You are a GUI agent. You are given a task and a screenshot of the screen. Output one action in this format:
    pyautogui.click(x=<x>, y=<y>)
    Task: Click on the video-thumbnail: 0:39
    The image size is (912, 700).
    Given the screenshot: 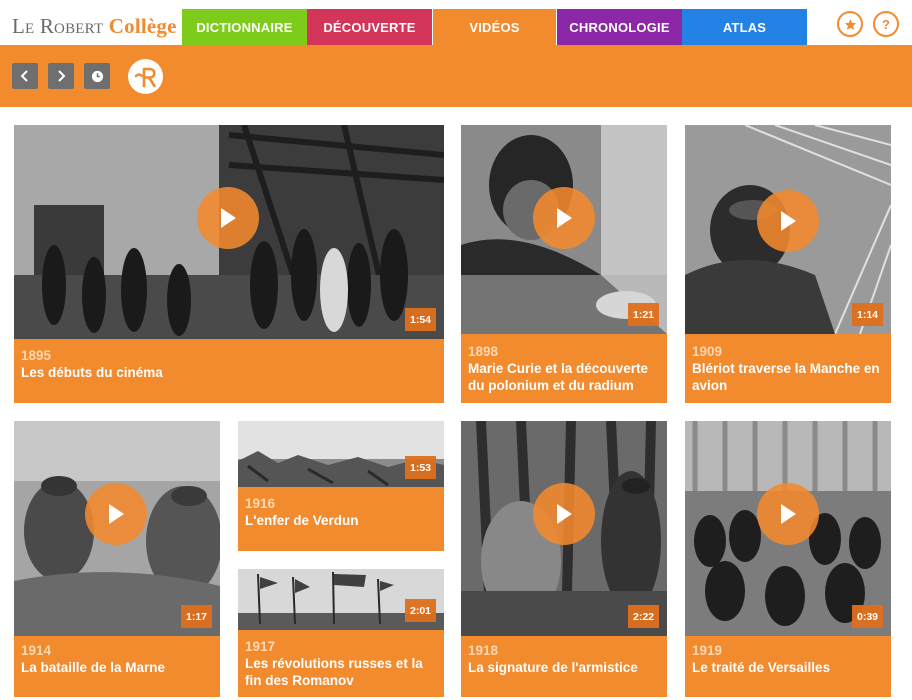 What is the action you would take?
    pyautogui.click(x=788, y=528)
    